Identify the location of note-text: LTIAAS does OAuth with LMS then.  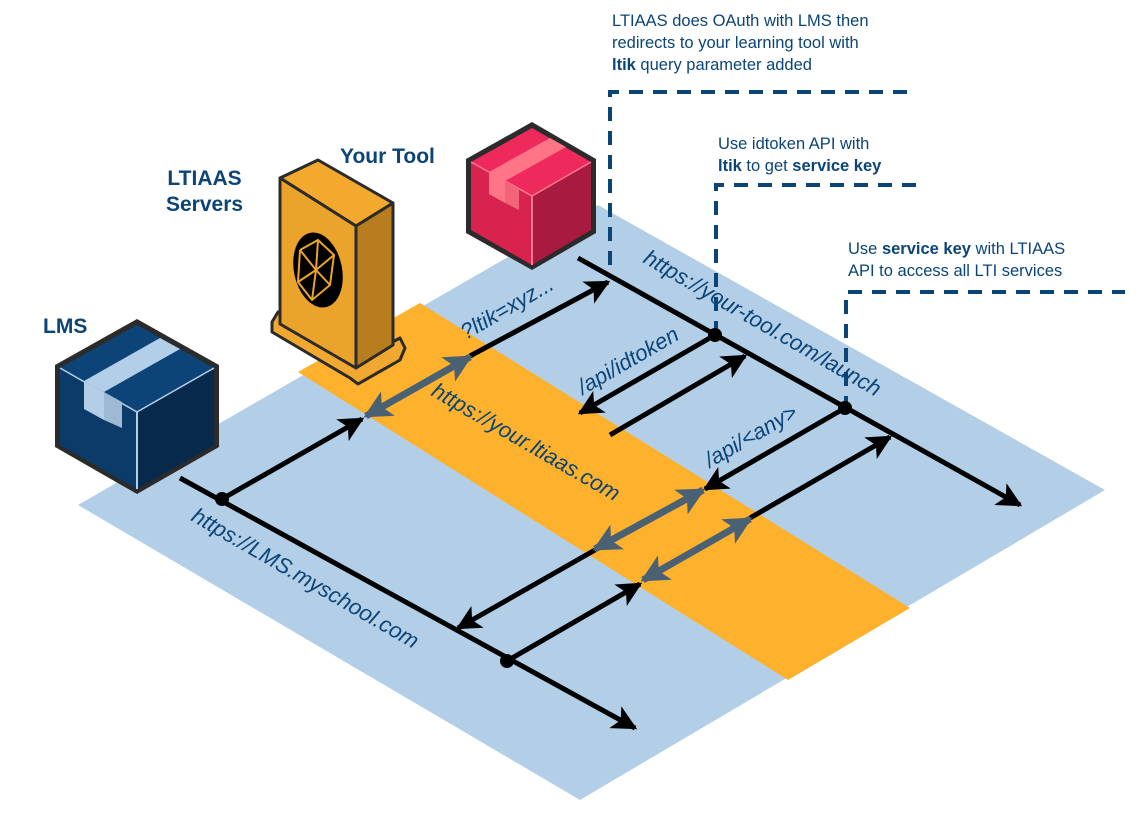
(740, 21).